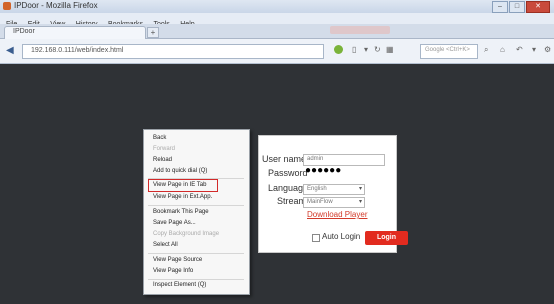 This screenshot has height=304, width=554. Describe the element at coordinates (173, 51) in the screenshot. I see `url-bar: 192.168.0.111/web/index.html` at that location.